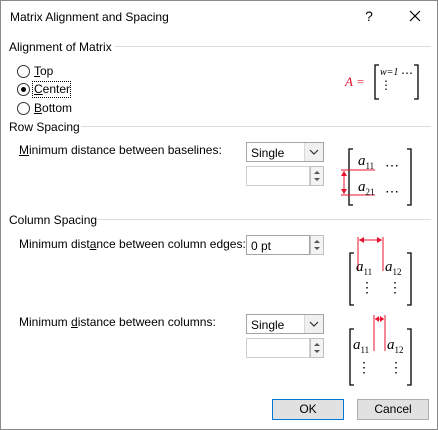 The width and height of the screenshot is (438, 430). I want to click on help-button: ?, so click(369, 16).